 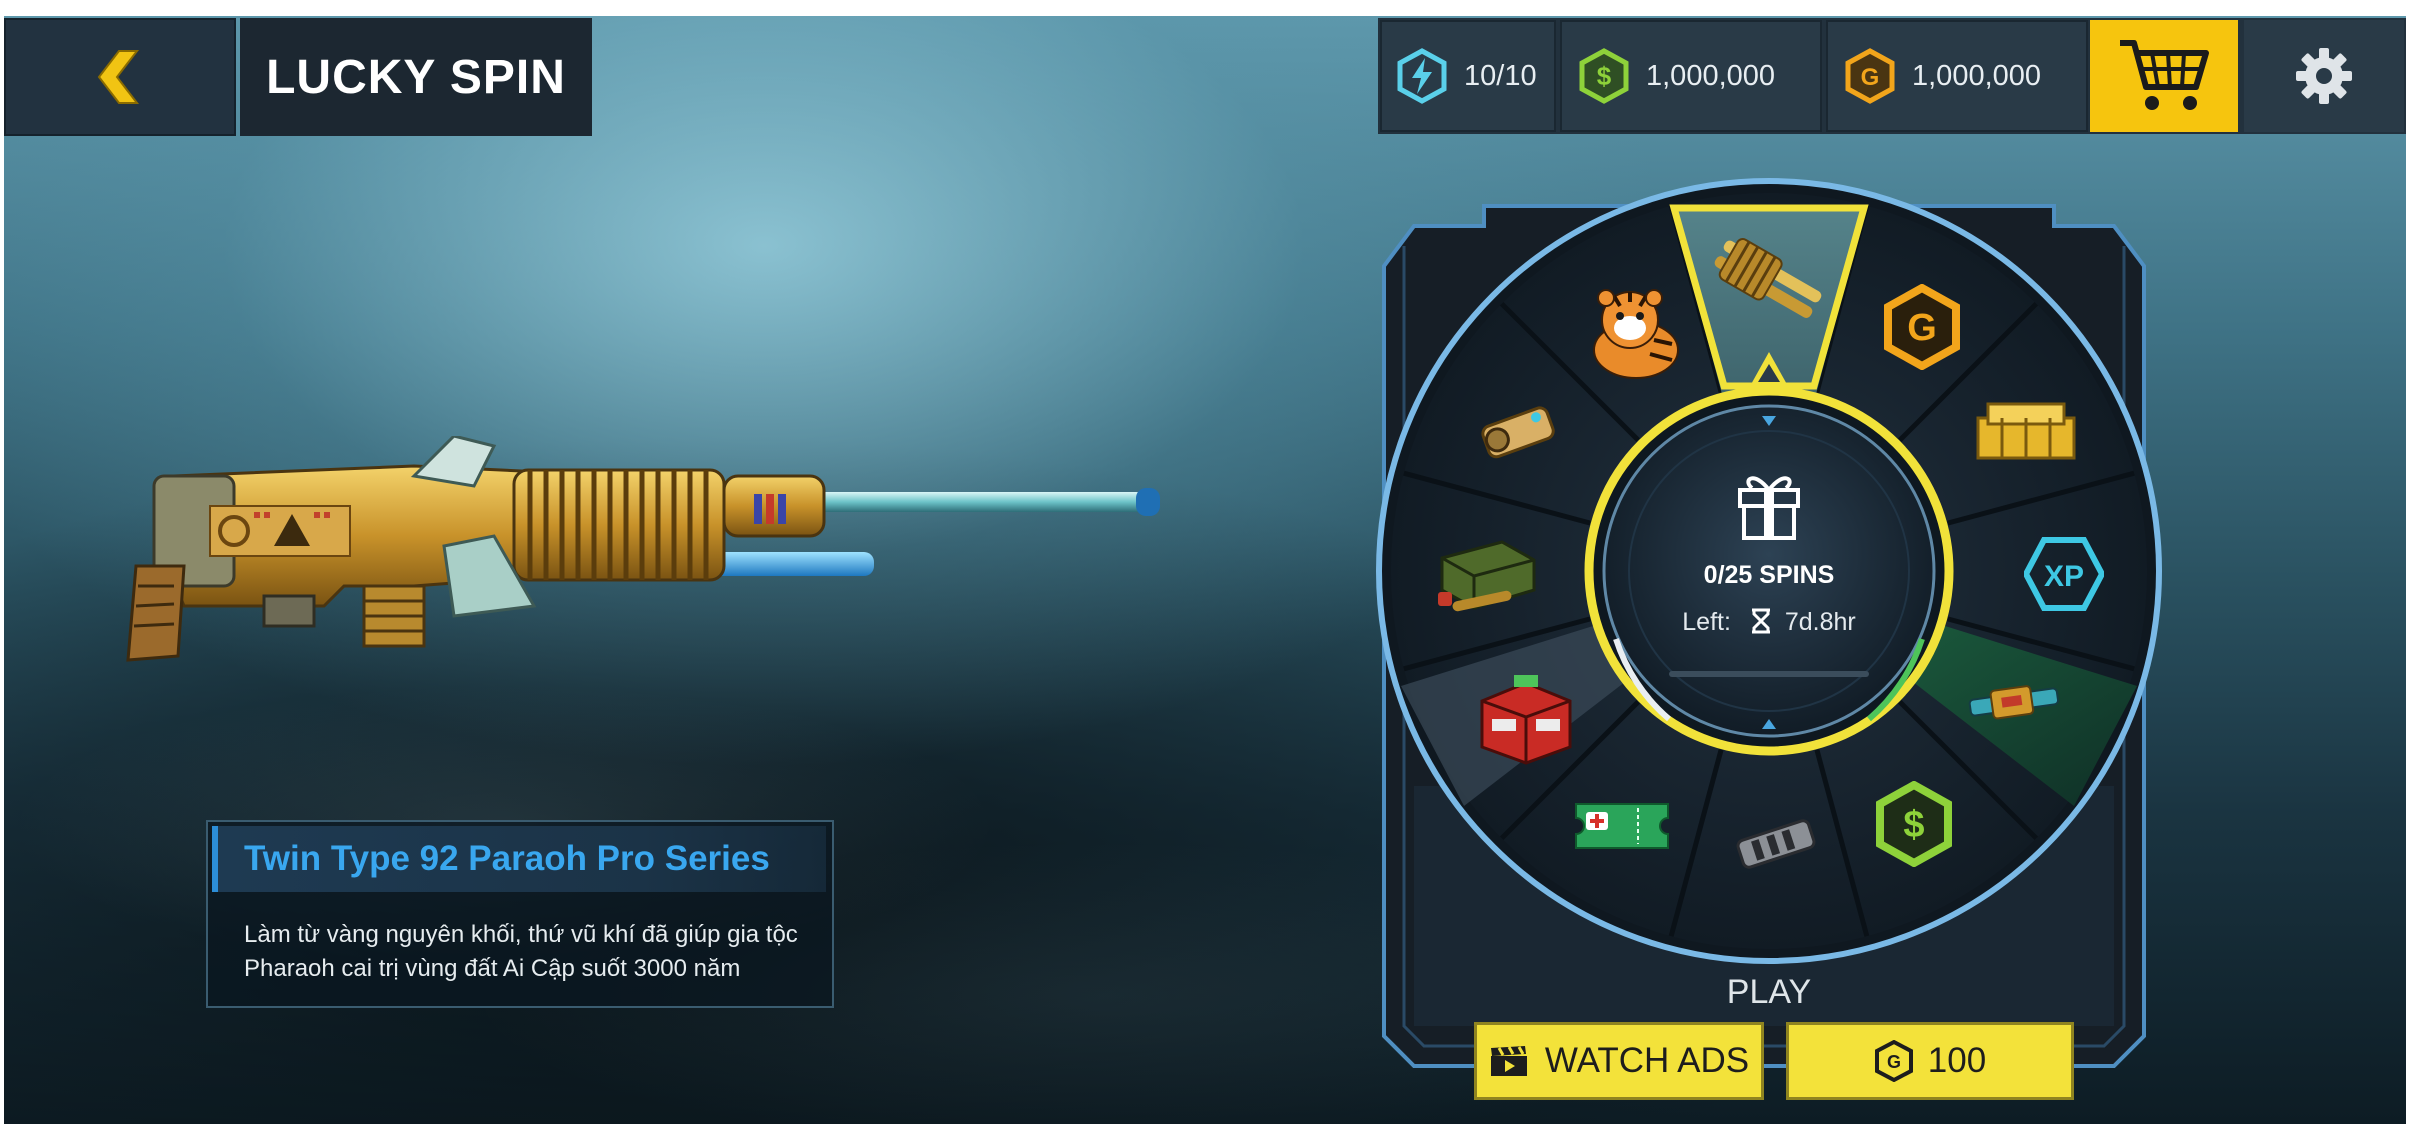 What do you see at coordinates (1622, 826) in the screenshot?
I see `repair-kit-ticket-icon` at bounding box center [1622, 826].